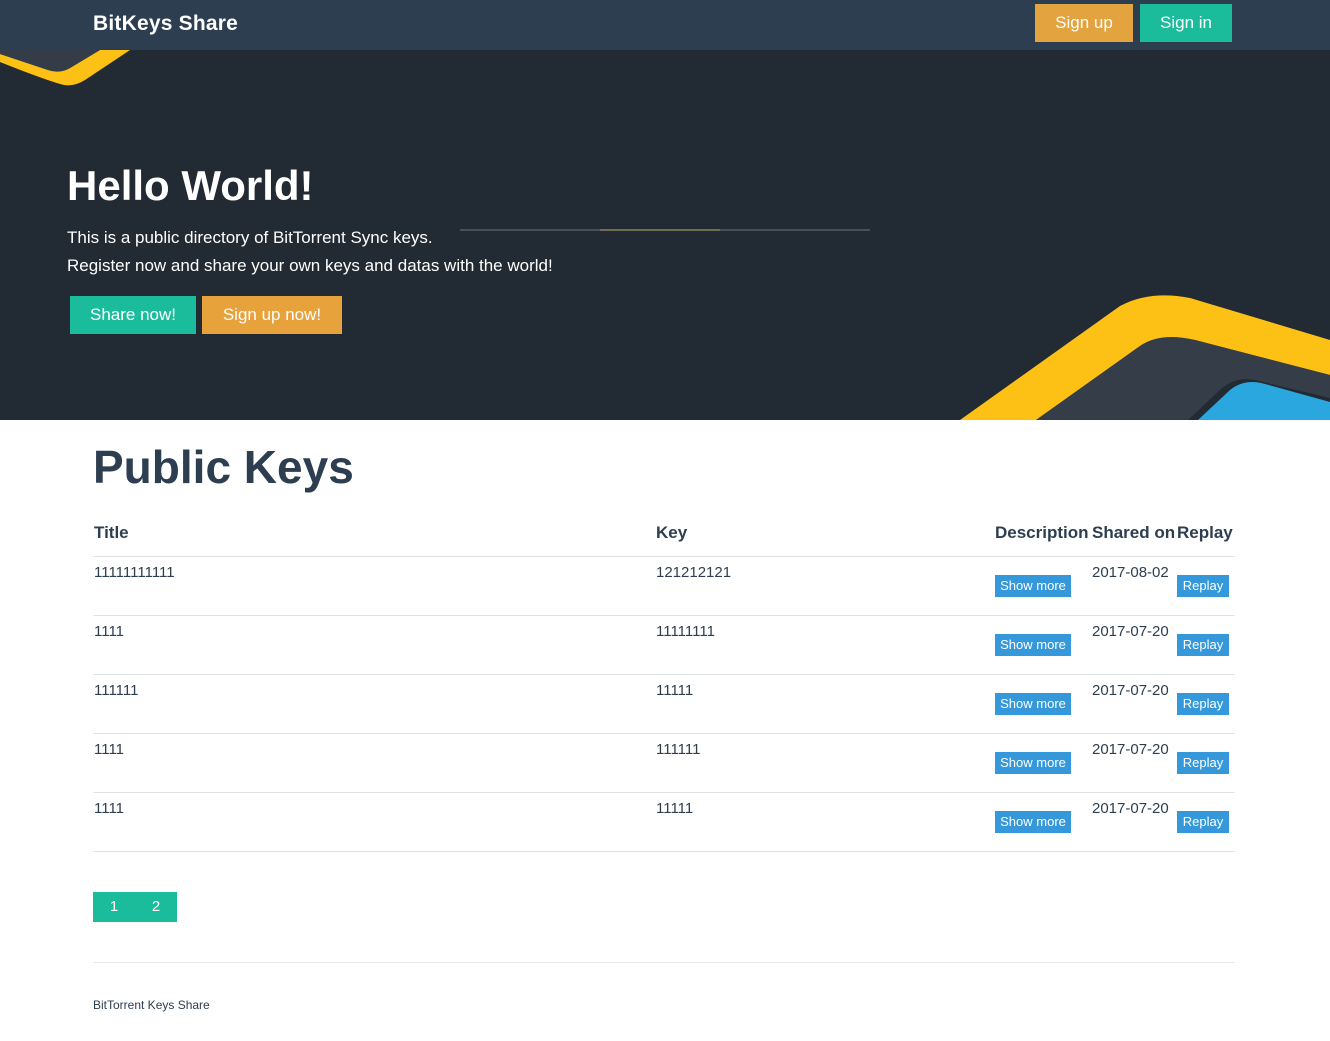 Image resolution: width=1330 pixels, height=1041 pixels. What do you see at coordinates (156, 907) in the screenshot?
I see `page-link-2: 2` at bounding box center [156, 907].